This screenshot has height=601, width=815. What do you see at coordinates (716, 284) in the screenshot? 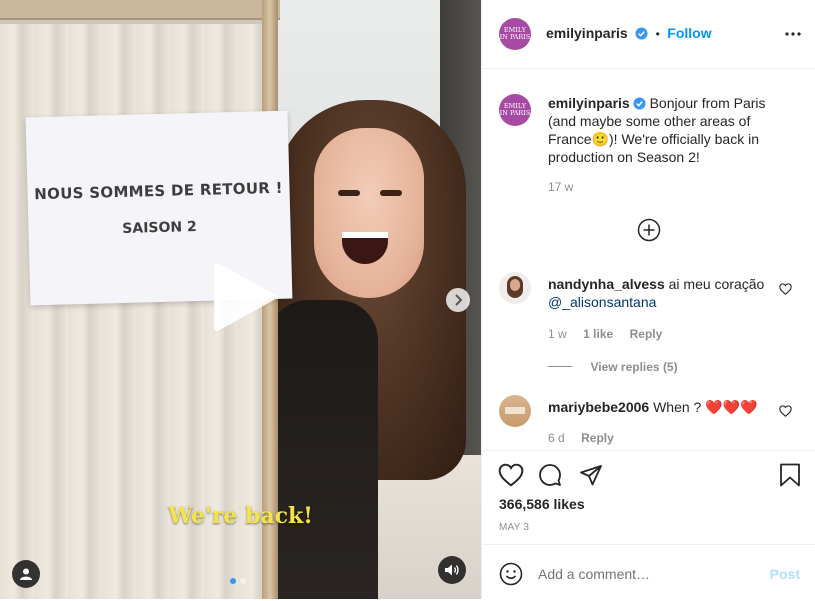
I see `comment-text: ai meu coração` at bounding box center [716, 284].